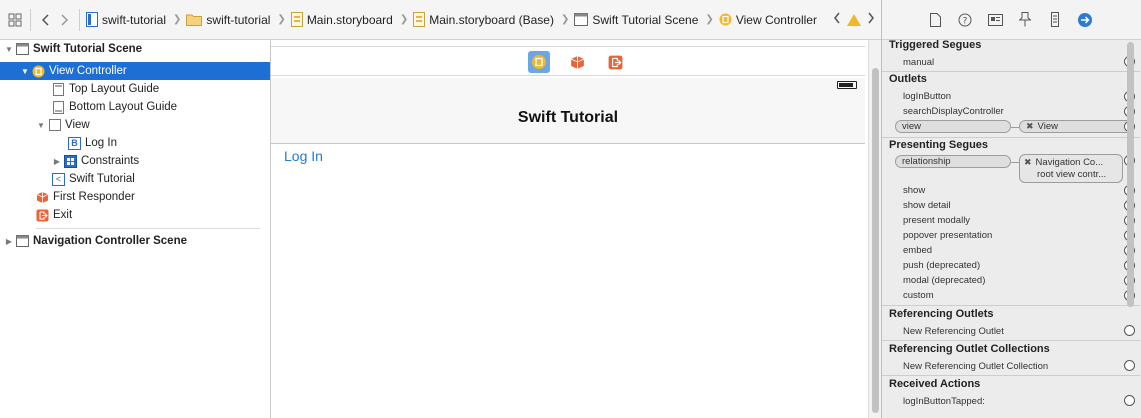 The width and height of the screenshot is (1141, 418). I want to click on section-title: Outlets, so click(908, 79).